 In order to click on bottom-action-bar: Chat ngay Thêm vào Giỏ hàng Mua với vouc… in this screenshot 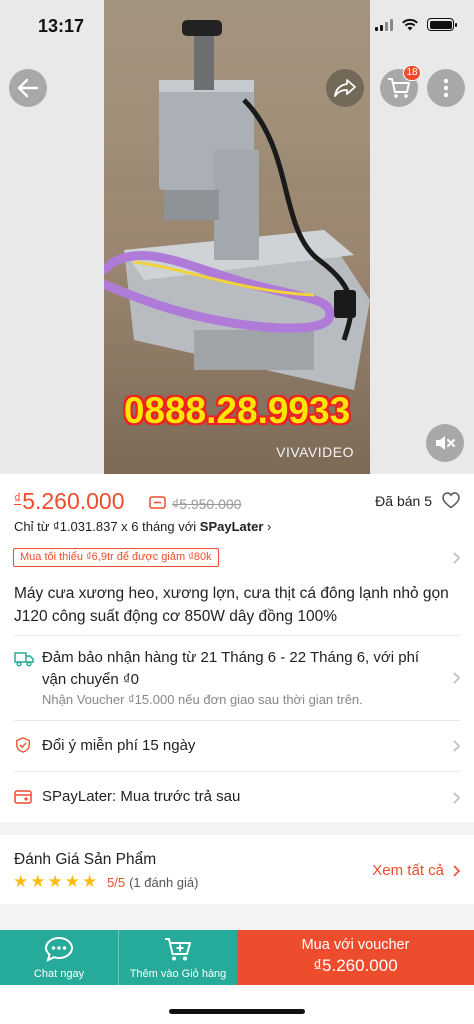, I will do `click(237, 957)`.